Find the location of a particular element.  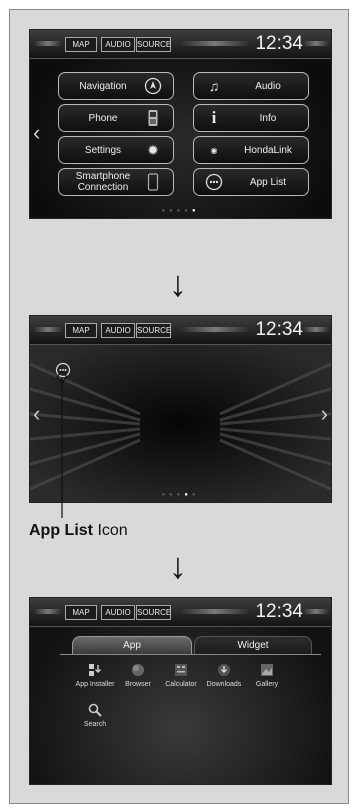

app-installer-item: App Installer is located at coordinates (95, 675).